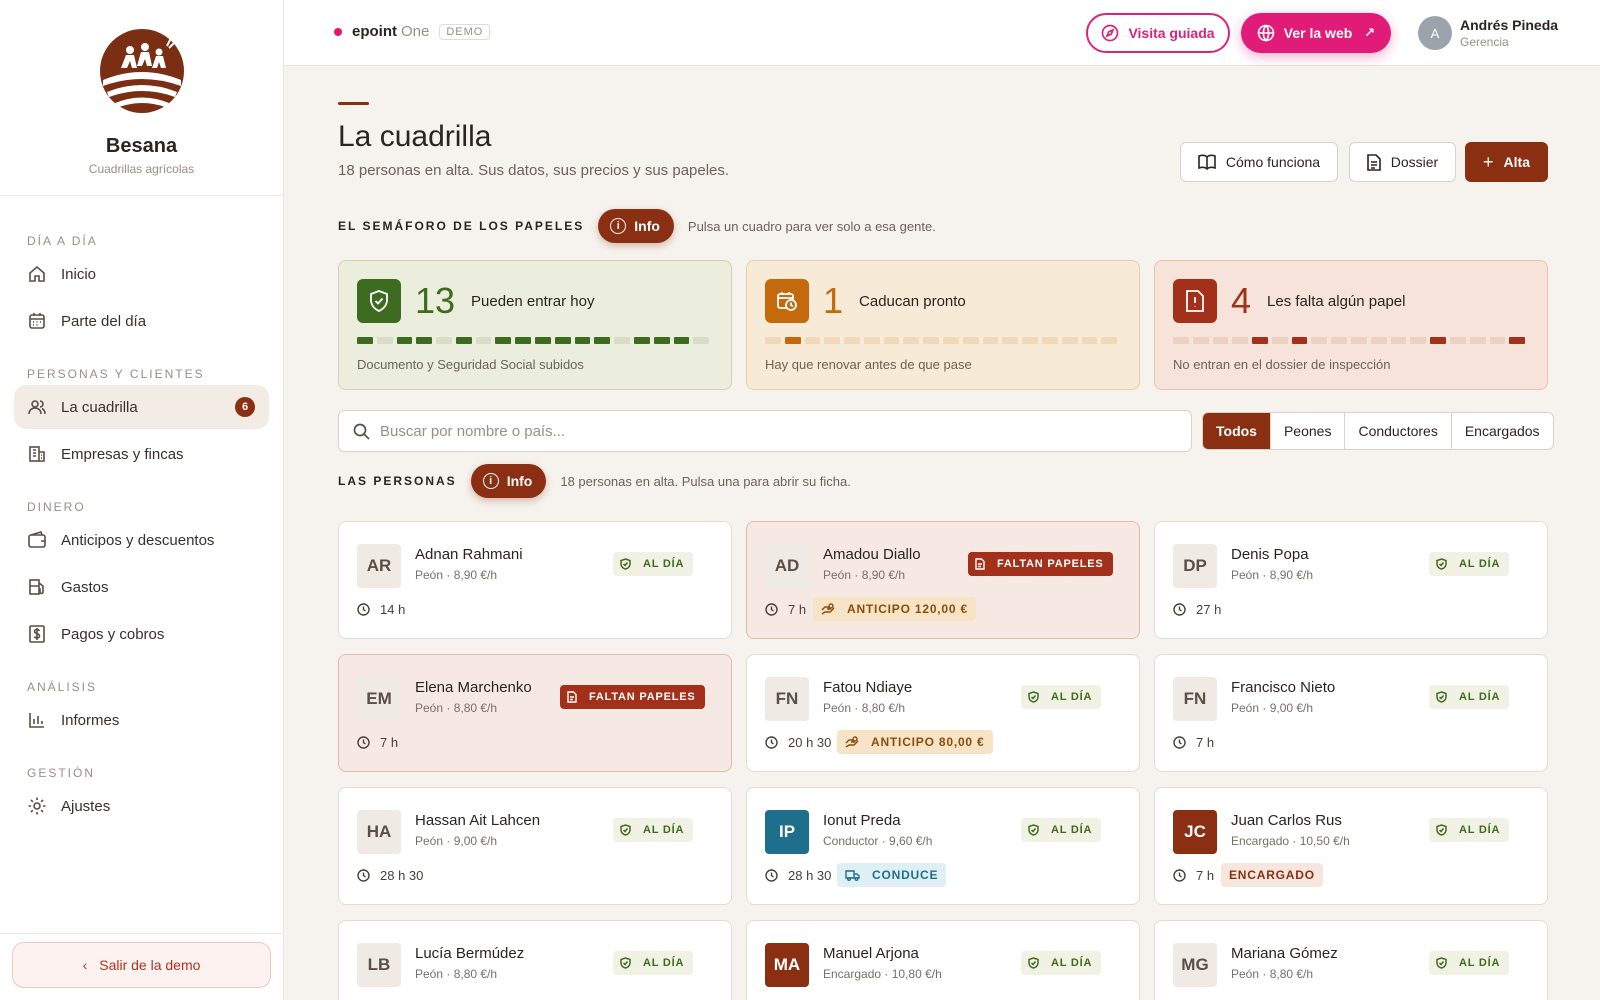 The height and width of the screenshot is (1000, 1600). I want to click on bar-chart-icon, so click(37, 720).